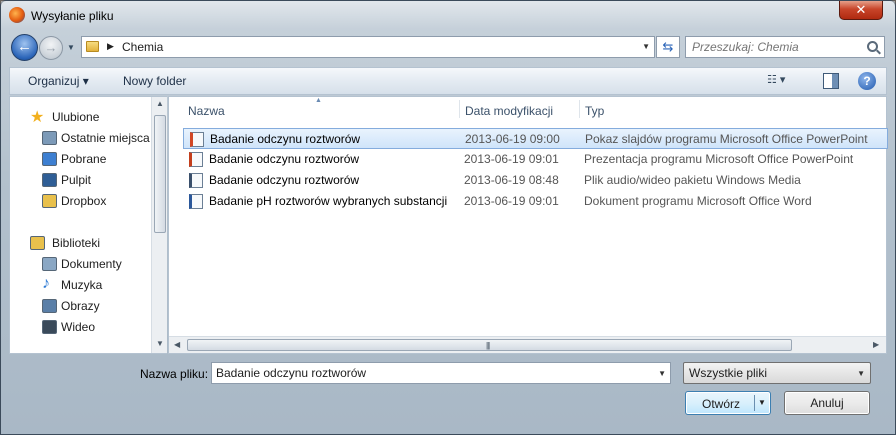 The image size is (896, 435). What do you see at coordinates (668, 47) in the screenshot?
I see `refresh-button: ⇆` at bounding box center [668, 47].